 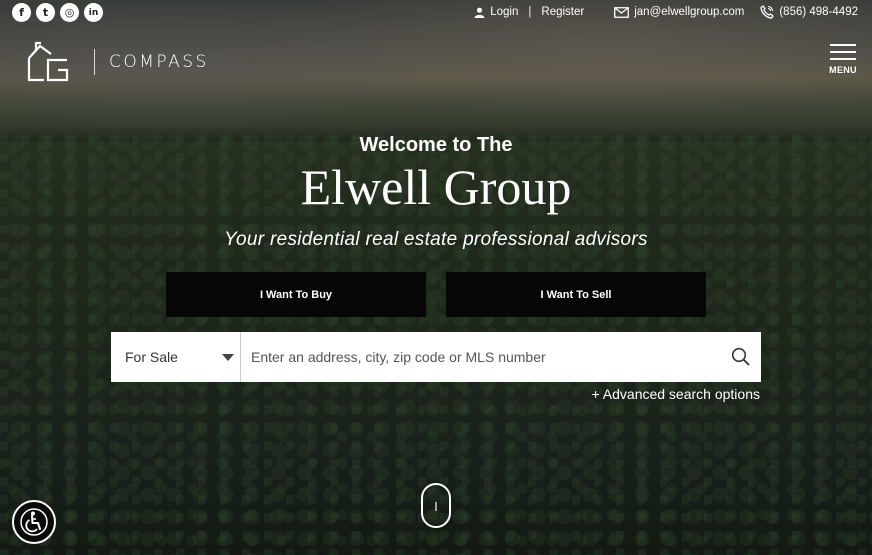 I want to click on linkedin-icon: in, so click(x=93, y=12).